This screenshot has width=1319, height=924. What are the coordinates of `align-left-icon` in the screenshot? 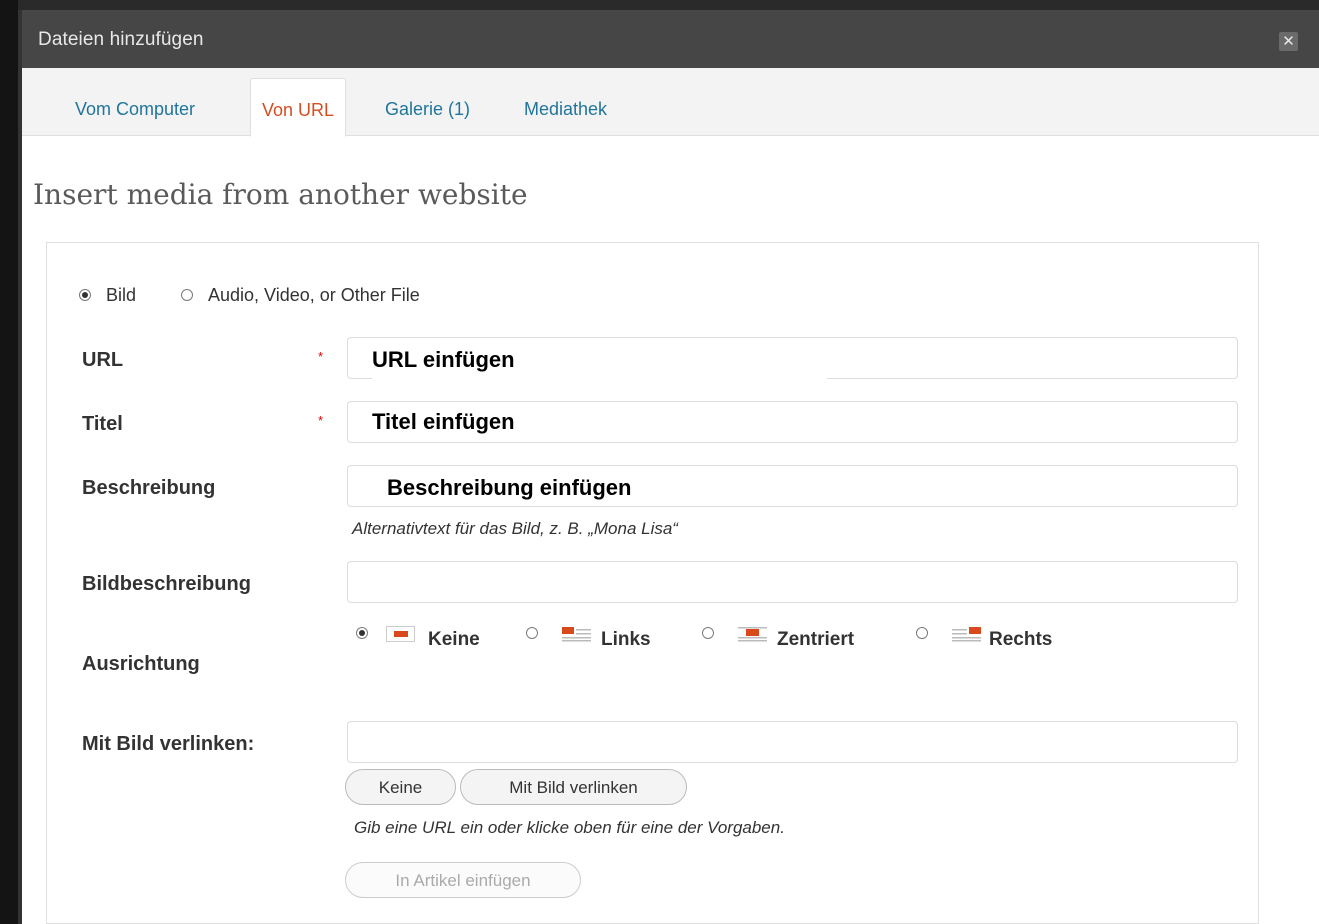 It's located at (576, 634).